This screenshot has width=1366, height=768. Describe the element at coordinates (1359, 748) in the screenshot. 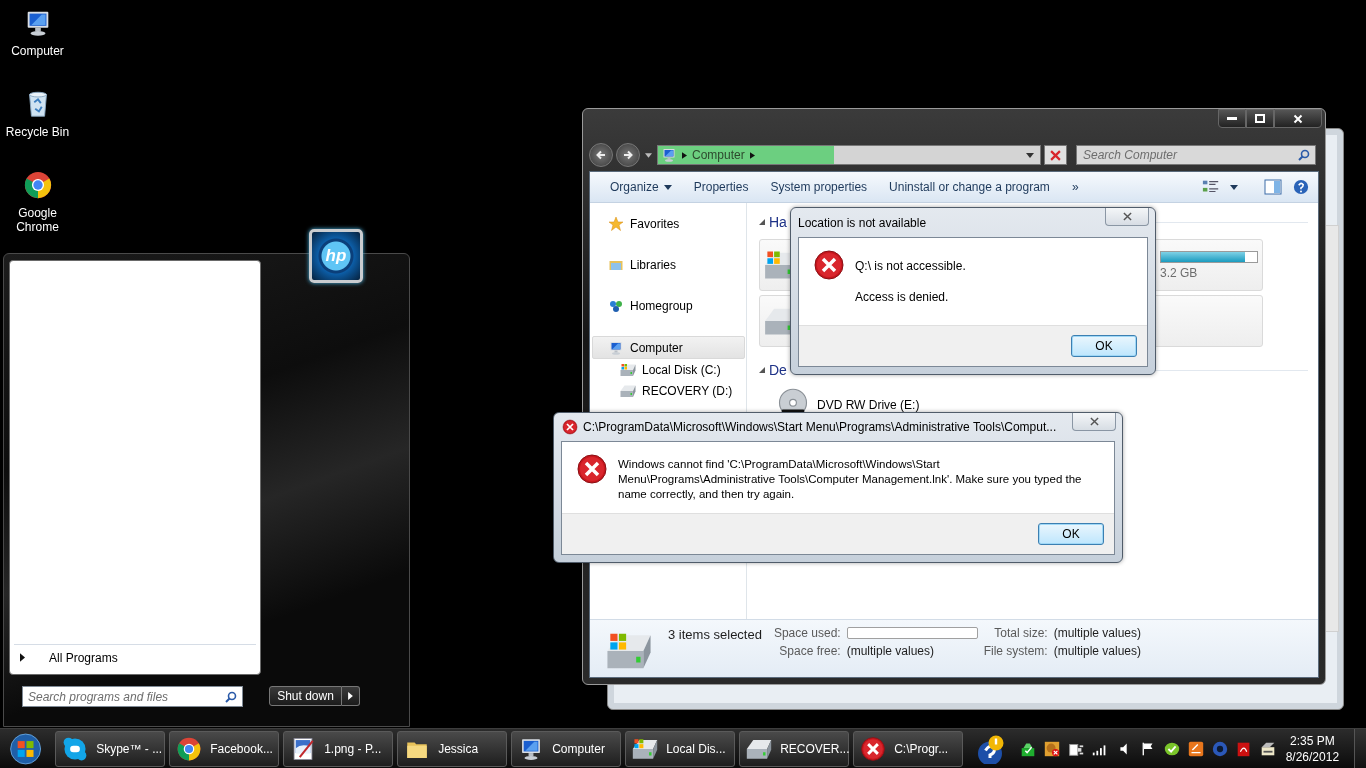

I see `show-desktop-button` at that location.